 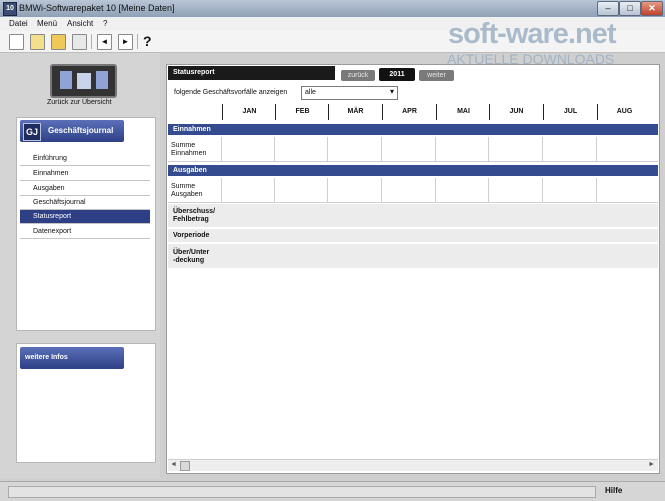 What do you see at coordinates (58, 42) in the screenshot?
I see `open-folder-icon` at bounding box center [58, 42].